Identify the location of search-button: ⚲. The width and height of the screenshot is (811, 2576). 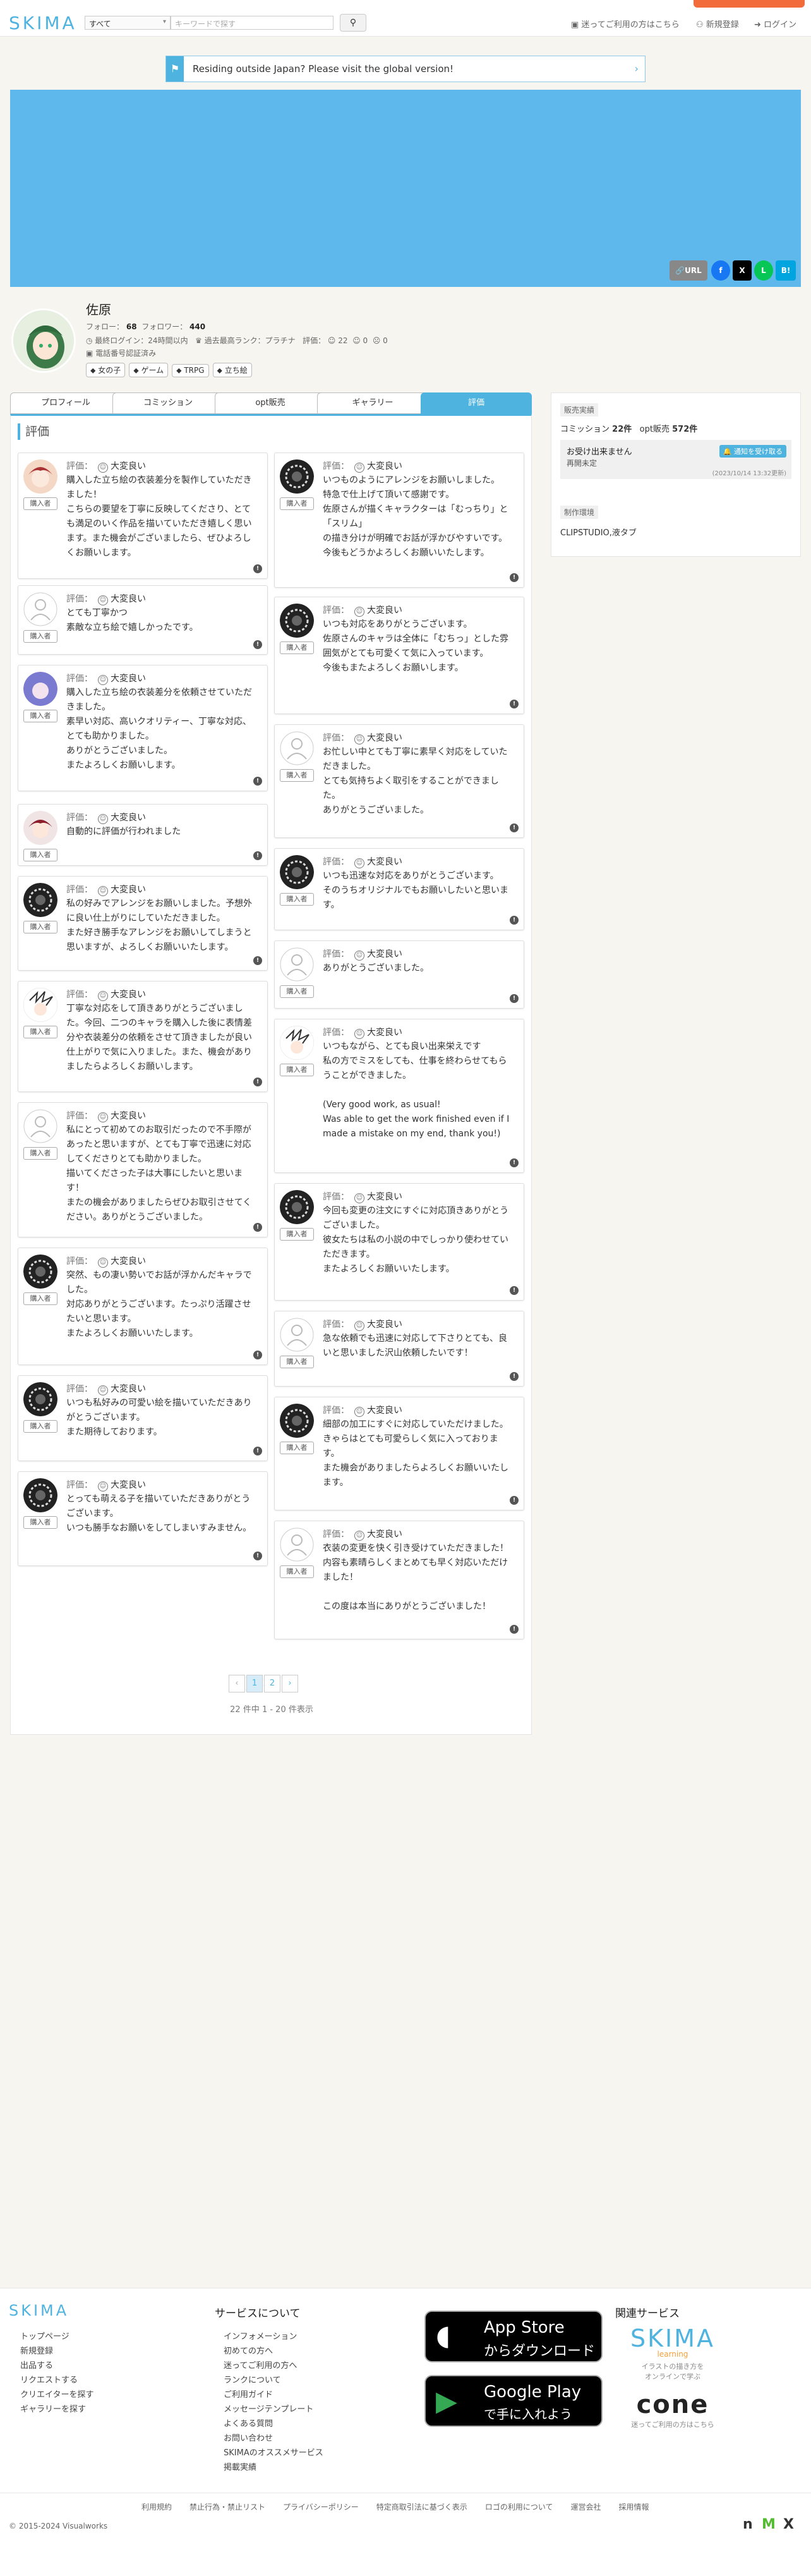
(353, 23).